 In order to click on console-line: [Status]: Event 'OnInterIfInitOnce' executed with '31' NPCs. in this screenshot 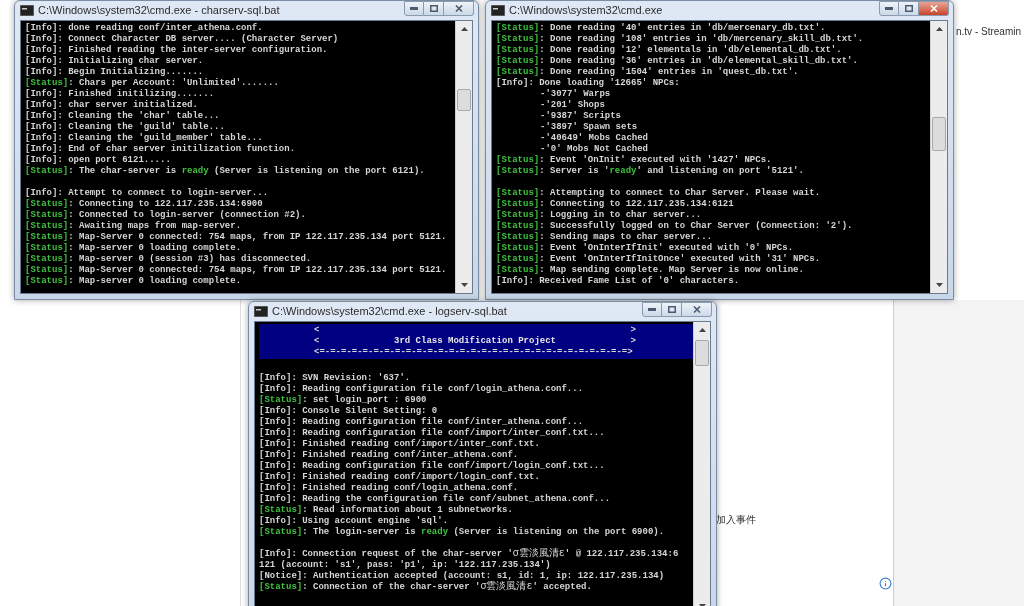, I will do `click(659, 259)`.